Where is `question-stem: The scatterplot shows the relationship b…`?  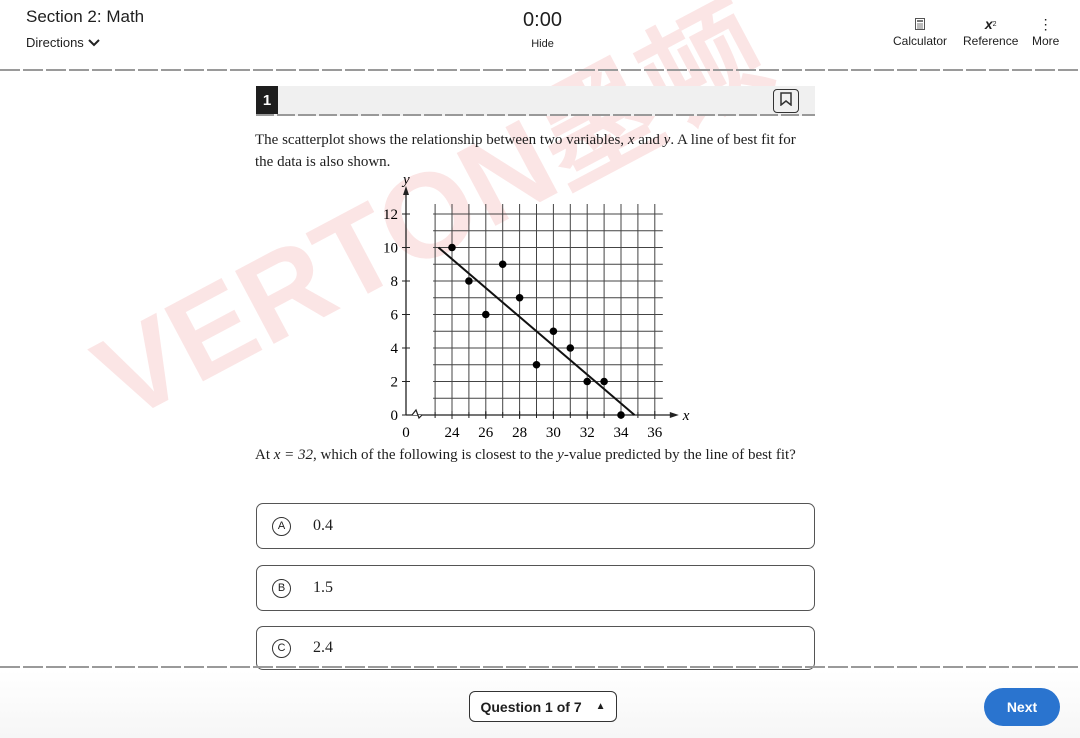
question-stem: The scatterplot shows the relationship b… is located at coordinates (535, 151).